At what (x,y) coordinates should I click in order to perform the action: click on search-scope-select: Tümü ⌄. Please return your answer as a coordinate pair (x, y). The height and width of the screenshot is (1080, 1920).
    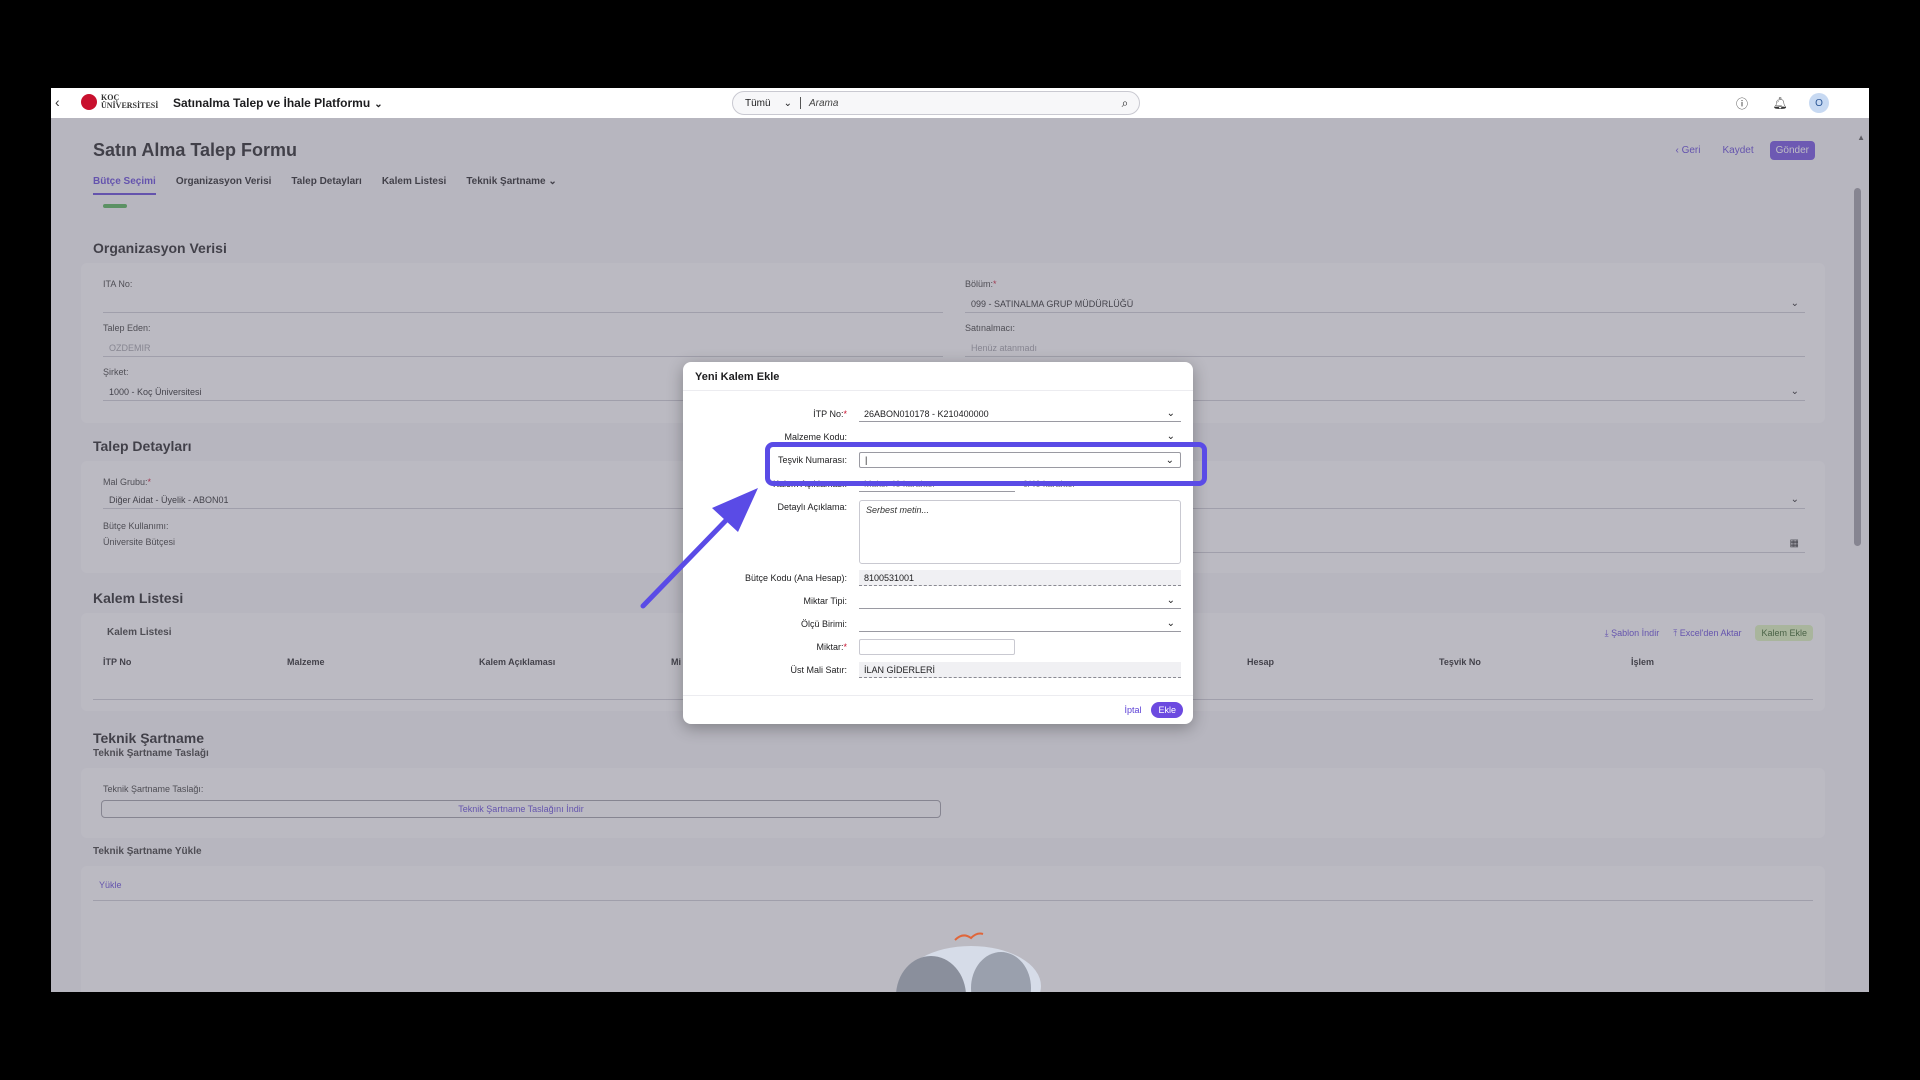
    Looking at the image, I should click on (767, 103).